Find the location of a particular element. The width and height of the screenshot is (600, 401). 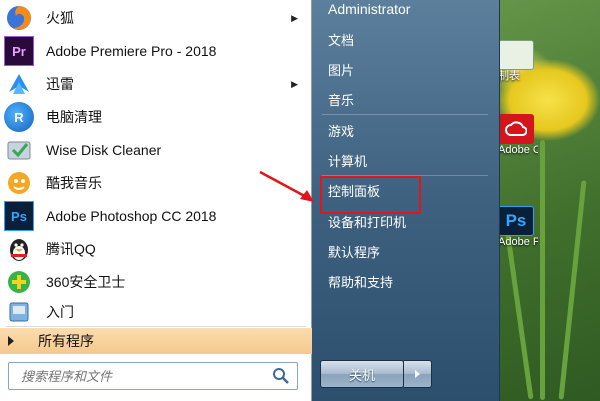

program-name: 迅雷 is located at coordinates (60, 84).